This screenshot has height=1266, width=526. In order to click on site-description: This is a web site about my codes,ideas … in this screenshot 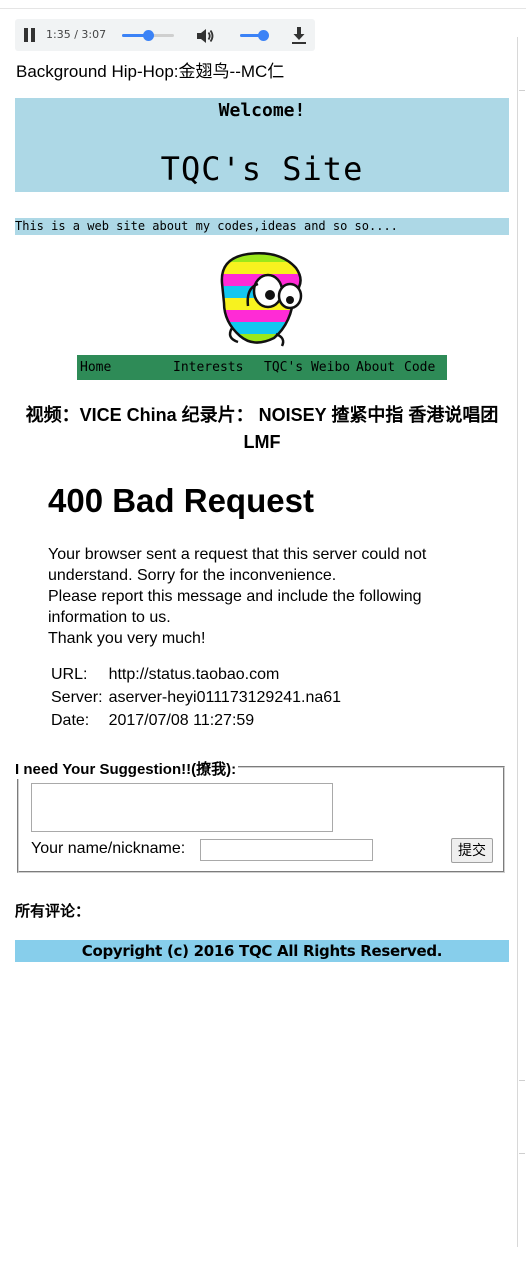, I will do `click(262, 226)`.